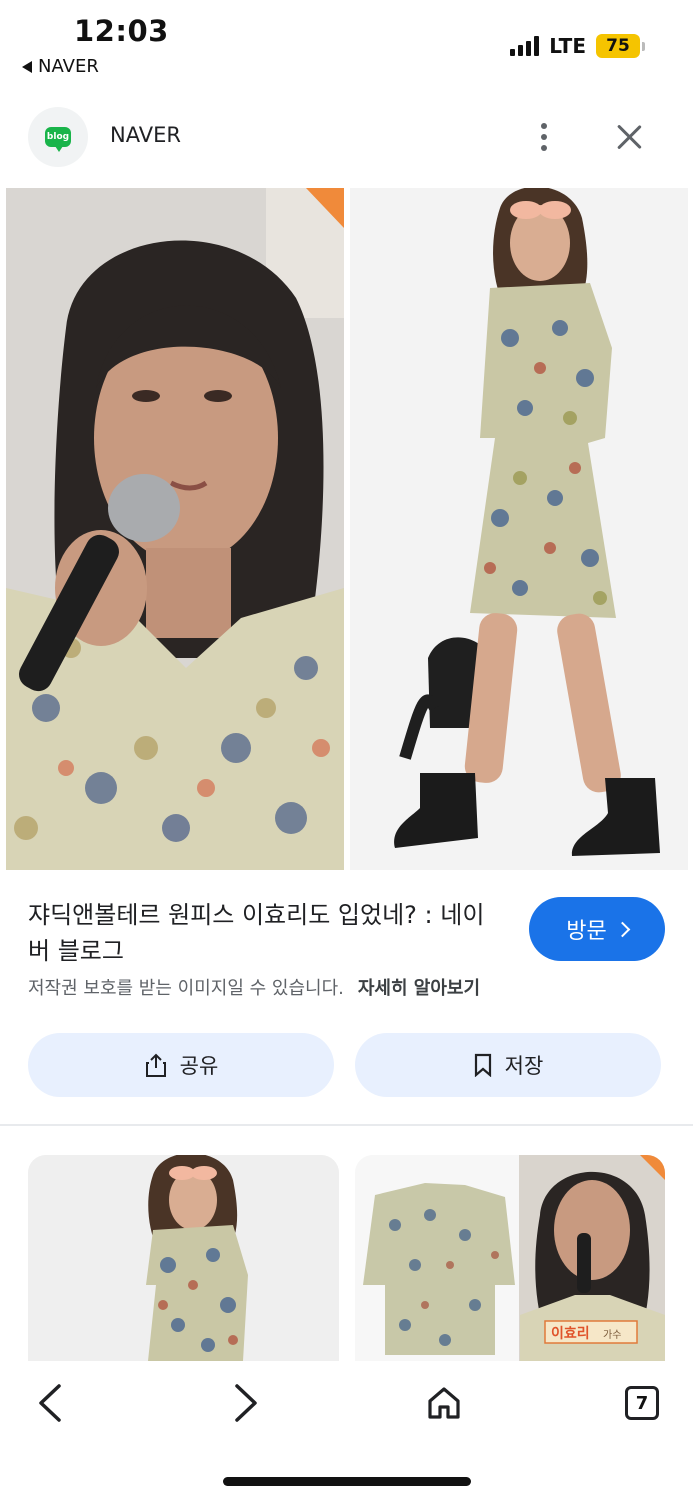  I want to click on battery-level: 75, so click(618, 46).